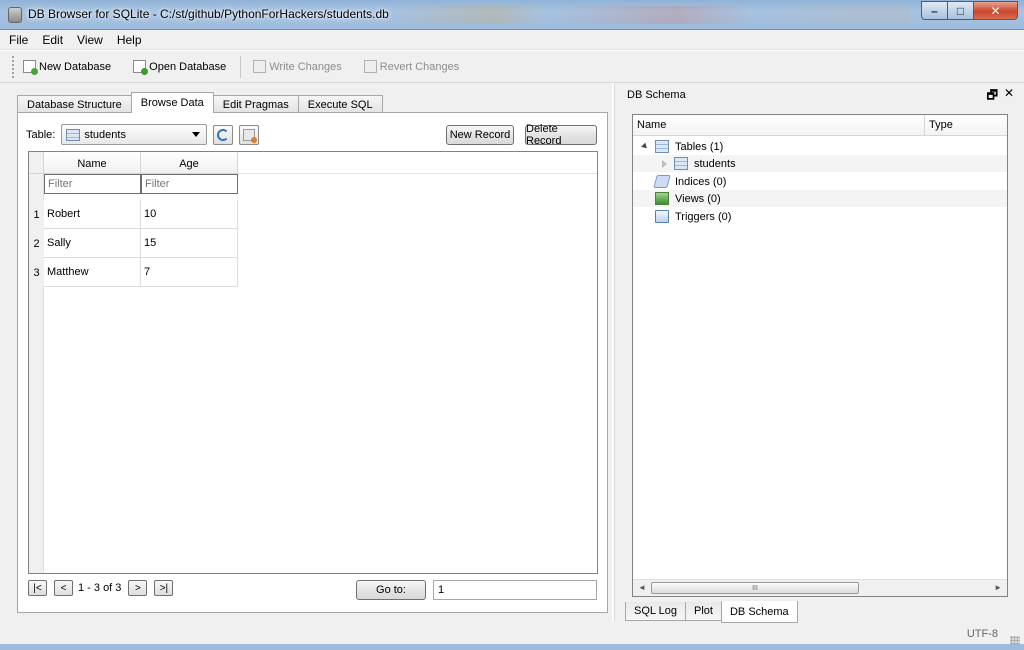 The height and width of the screenshot is (650, 1024). Describe the element at coordinates (417, 163) in the screenshot. I see `header-filler` at that location.